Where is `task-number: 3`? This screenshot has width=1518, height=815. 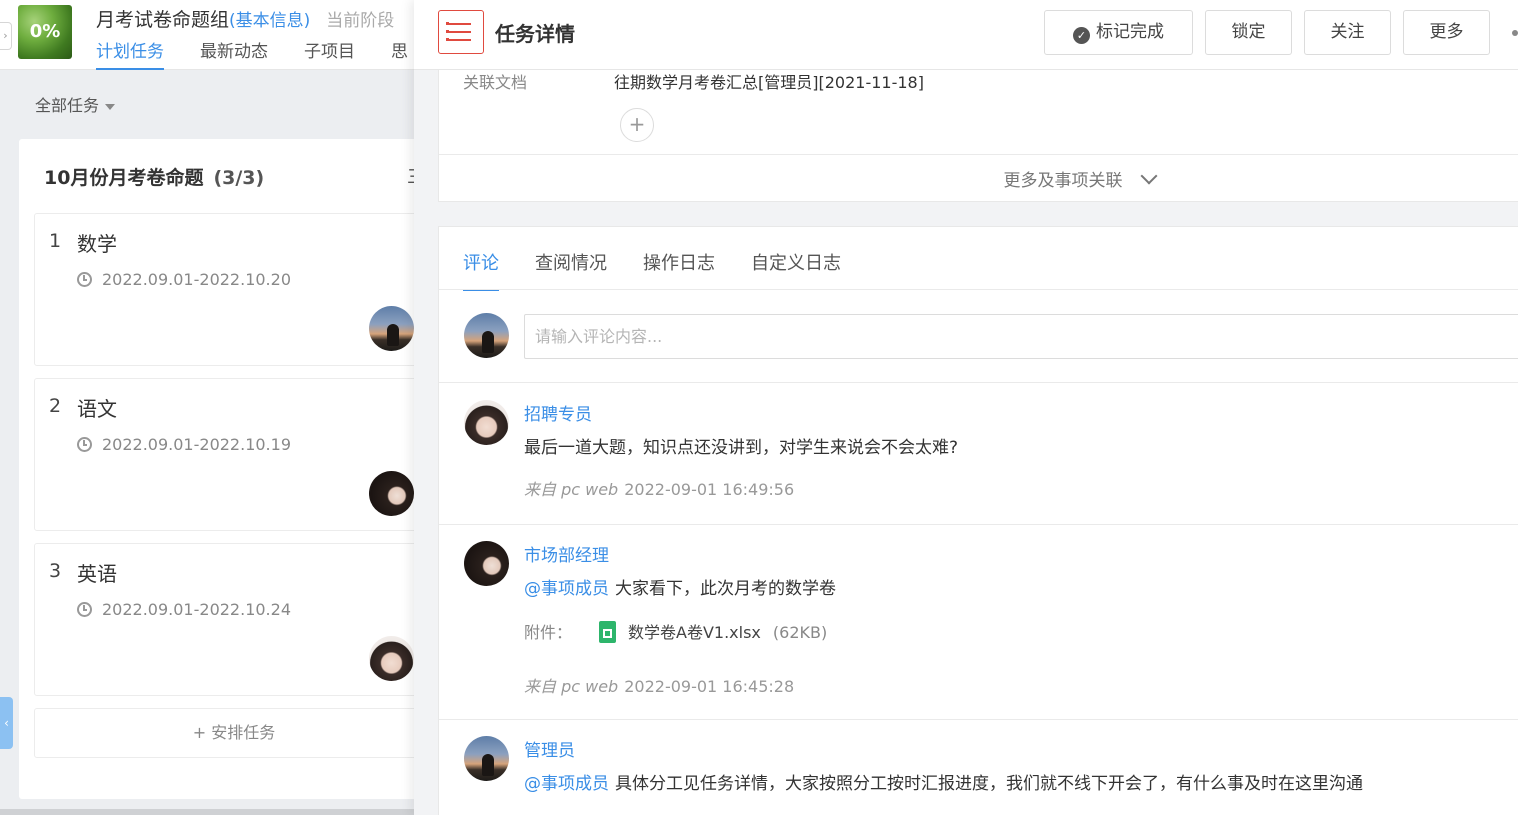
task-number: 3 is located at coordinates (55, 571).